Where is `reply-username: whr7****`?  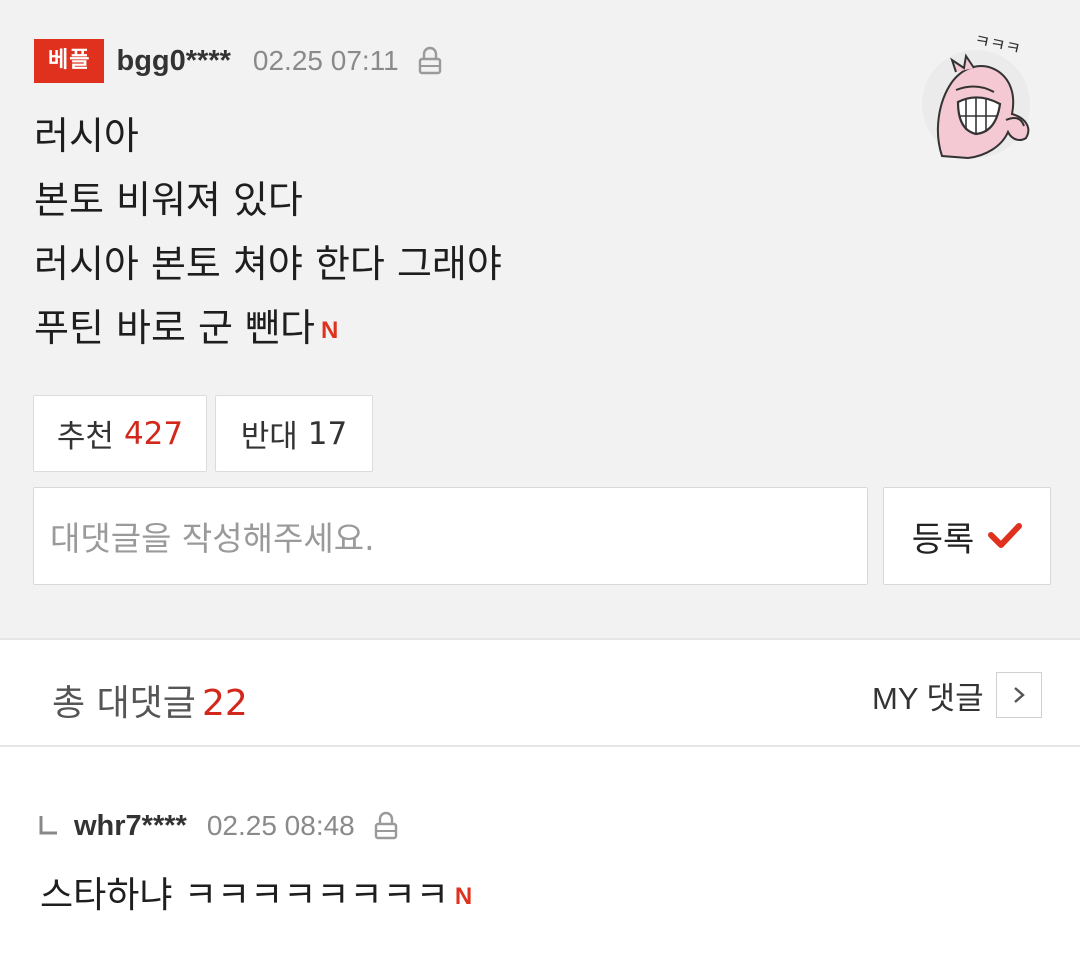
reply-username: whr7**** is located at coordinates (130, 826).